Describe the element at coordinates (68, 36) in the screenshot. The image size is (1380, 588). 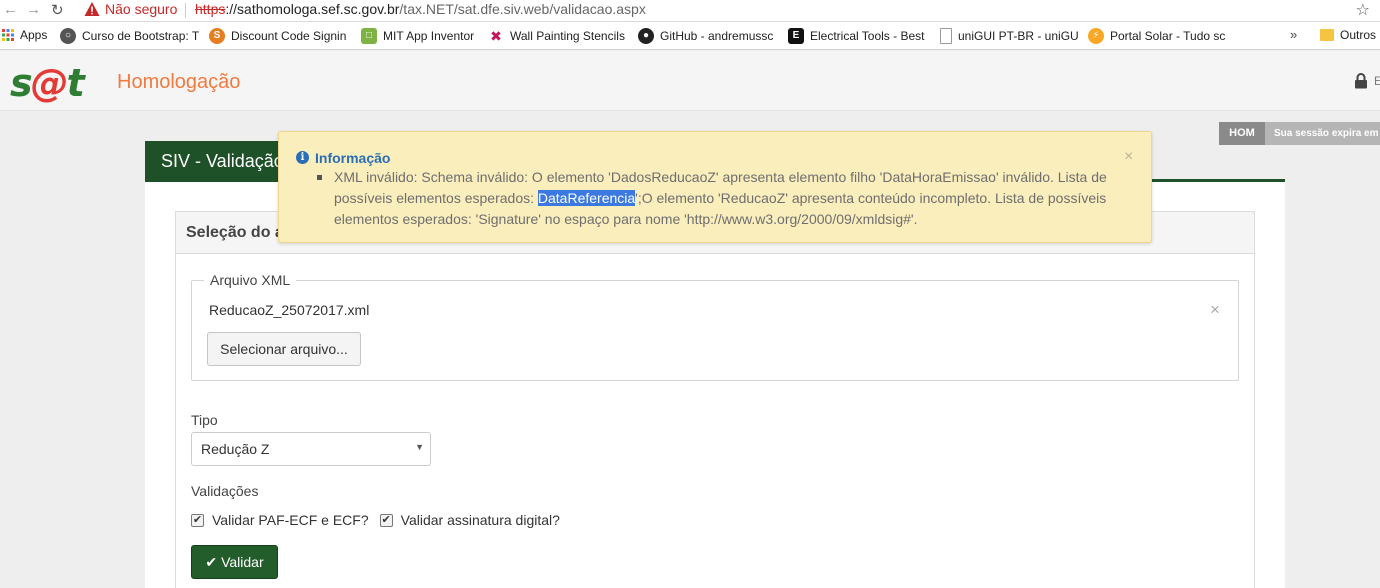
I see `favicon-icon: ○` at that location.